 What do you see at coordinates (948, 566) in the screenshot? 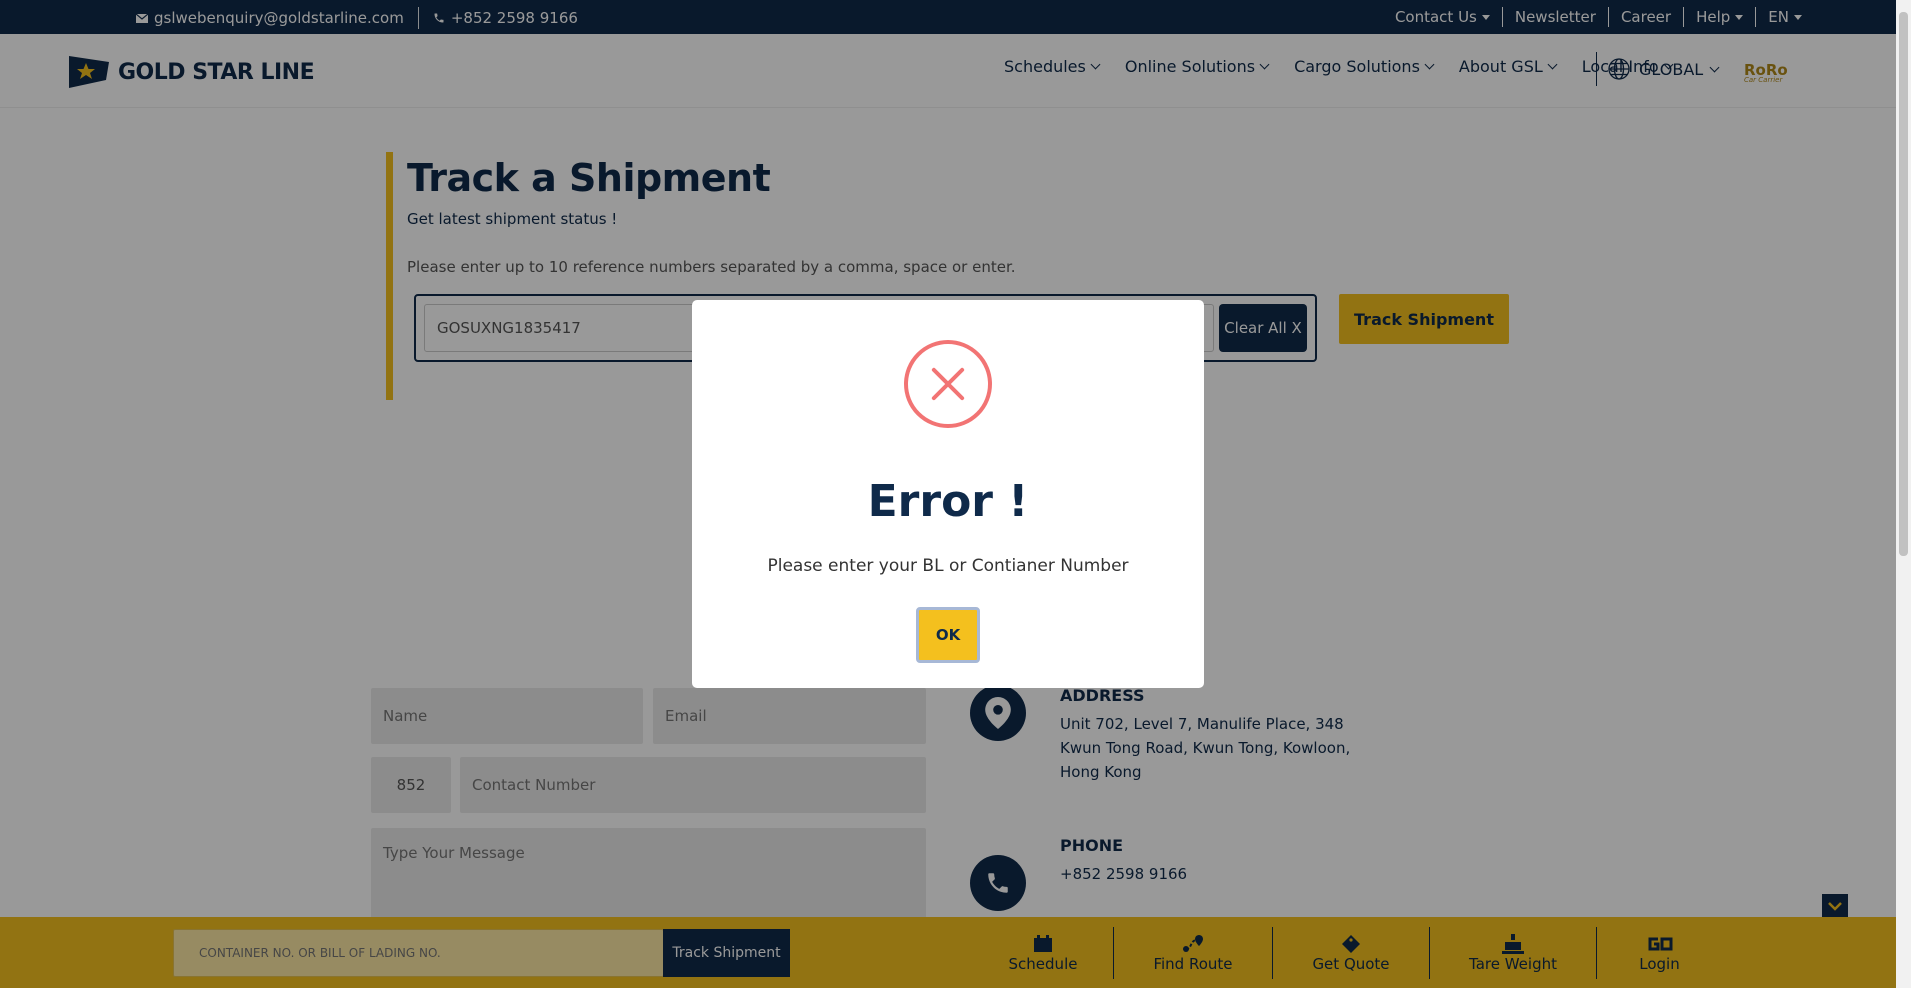
I see `error-message: Please enter your BL or Contianer Number` at bounding box center [948, 566].